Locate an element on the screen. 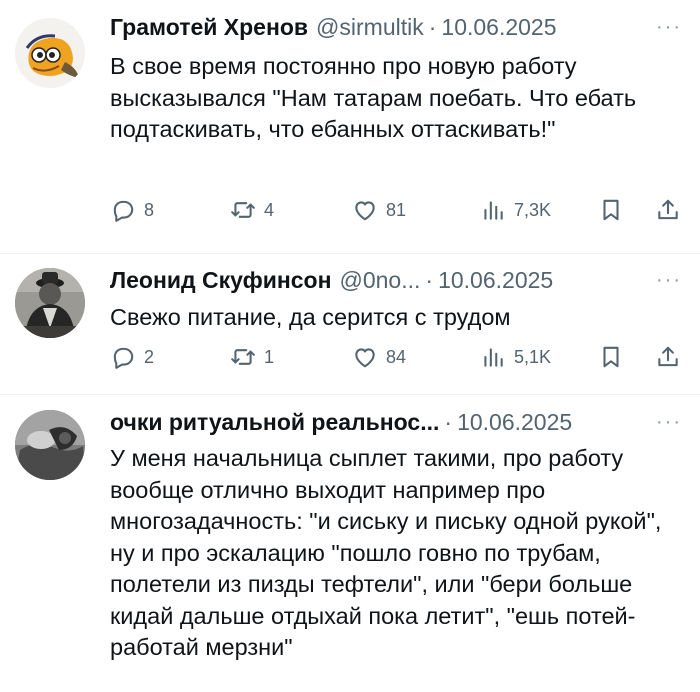  retweet-count: 1 is located at coordinates (269, 356).